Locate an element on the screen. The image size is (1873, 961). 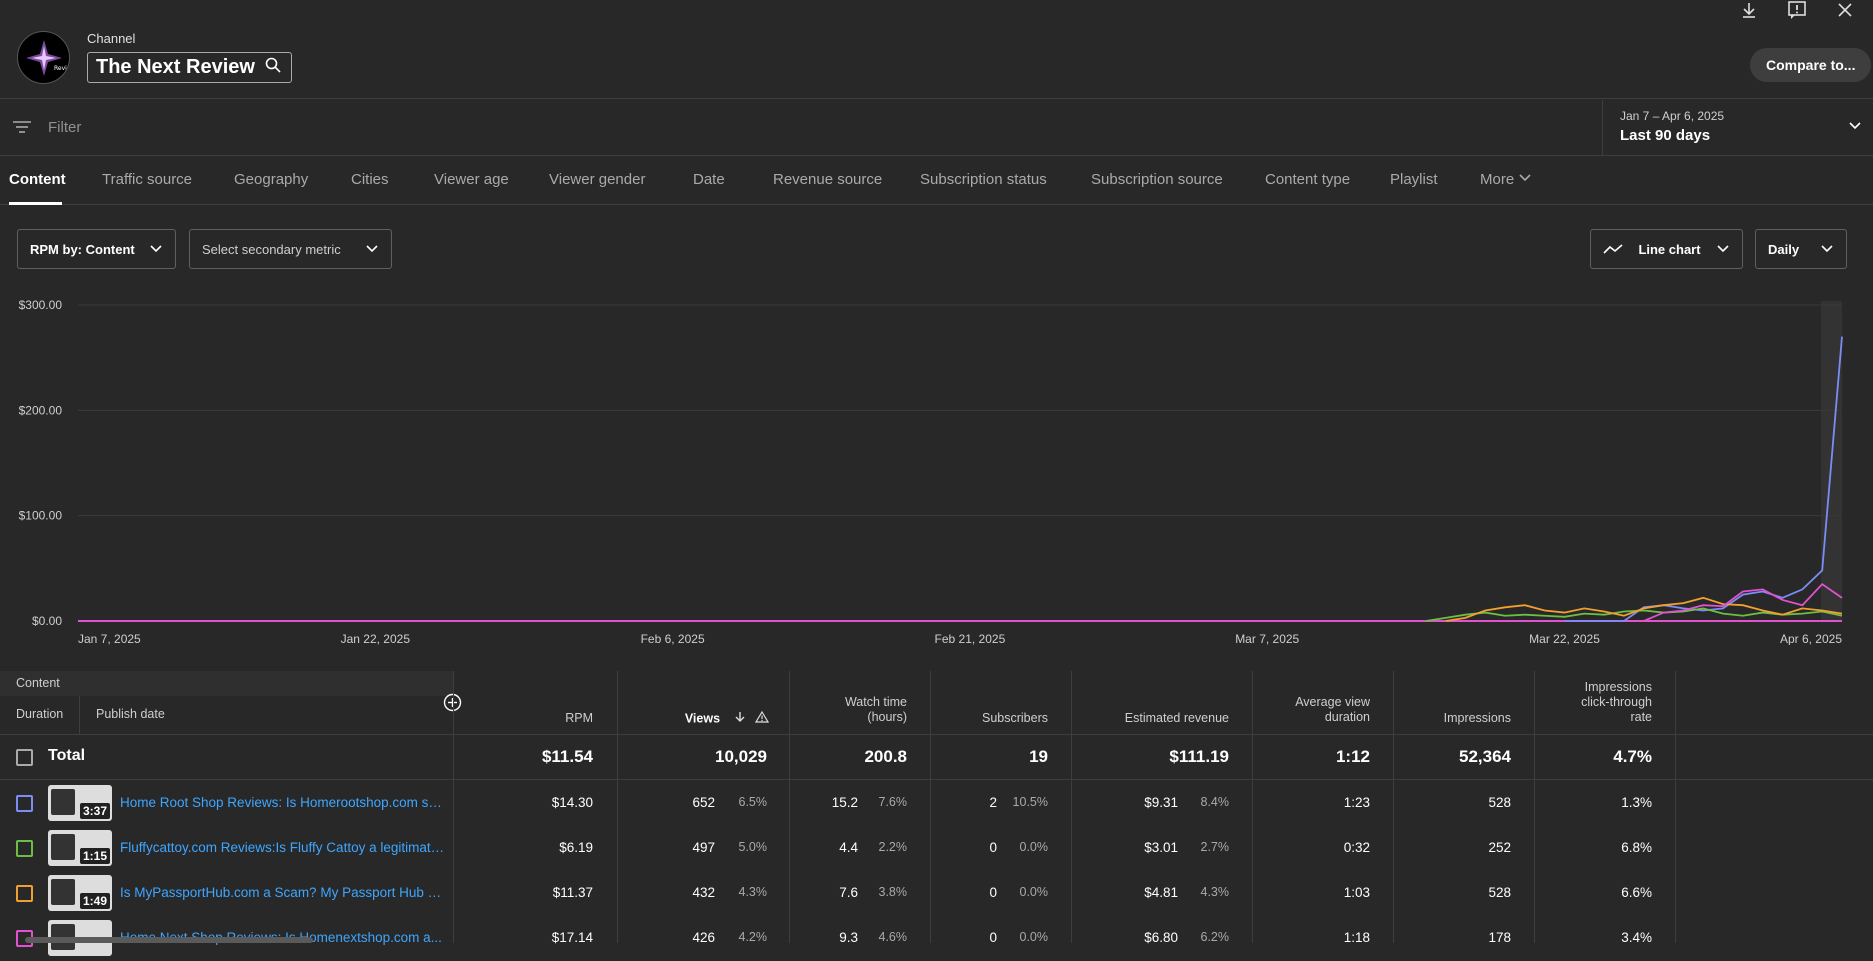
row-rpm: $11.37 is located at coordinates (572, 892).